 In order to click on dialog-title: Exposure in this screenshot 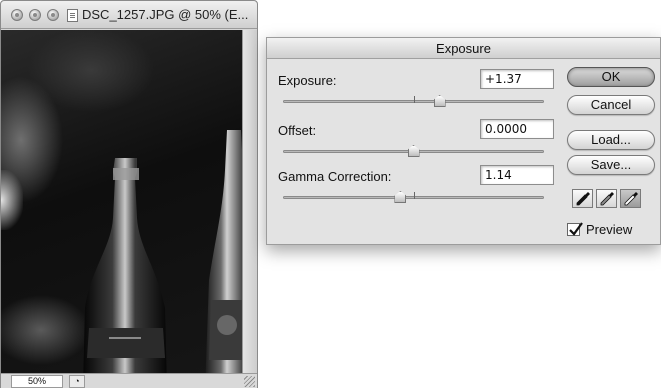, I will do `click(463, 48)`.